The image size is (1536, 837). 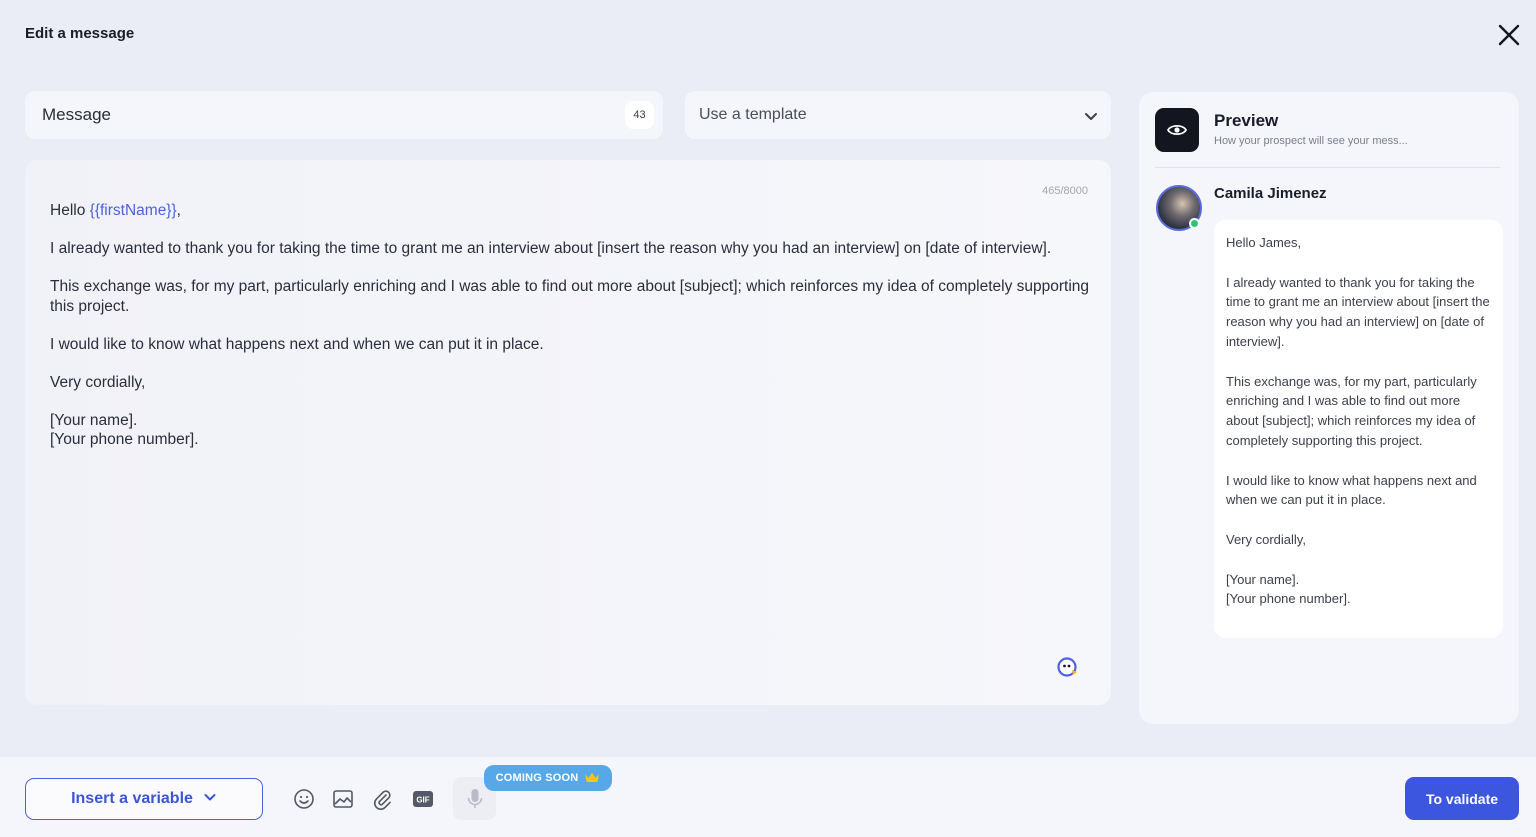 I want to click on message-field: Message 43, so click(x=344, y=115).